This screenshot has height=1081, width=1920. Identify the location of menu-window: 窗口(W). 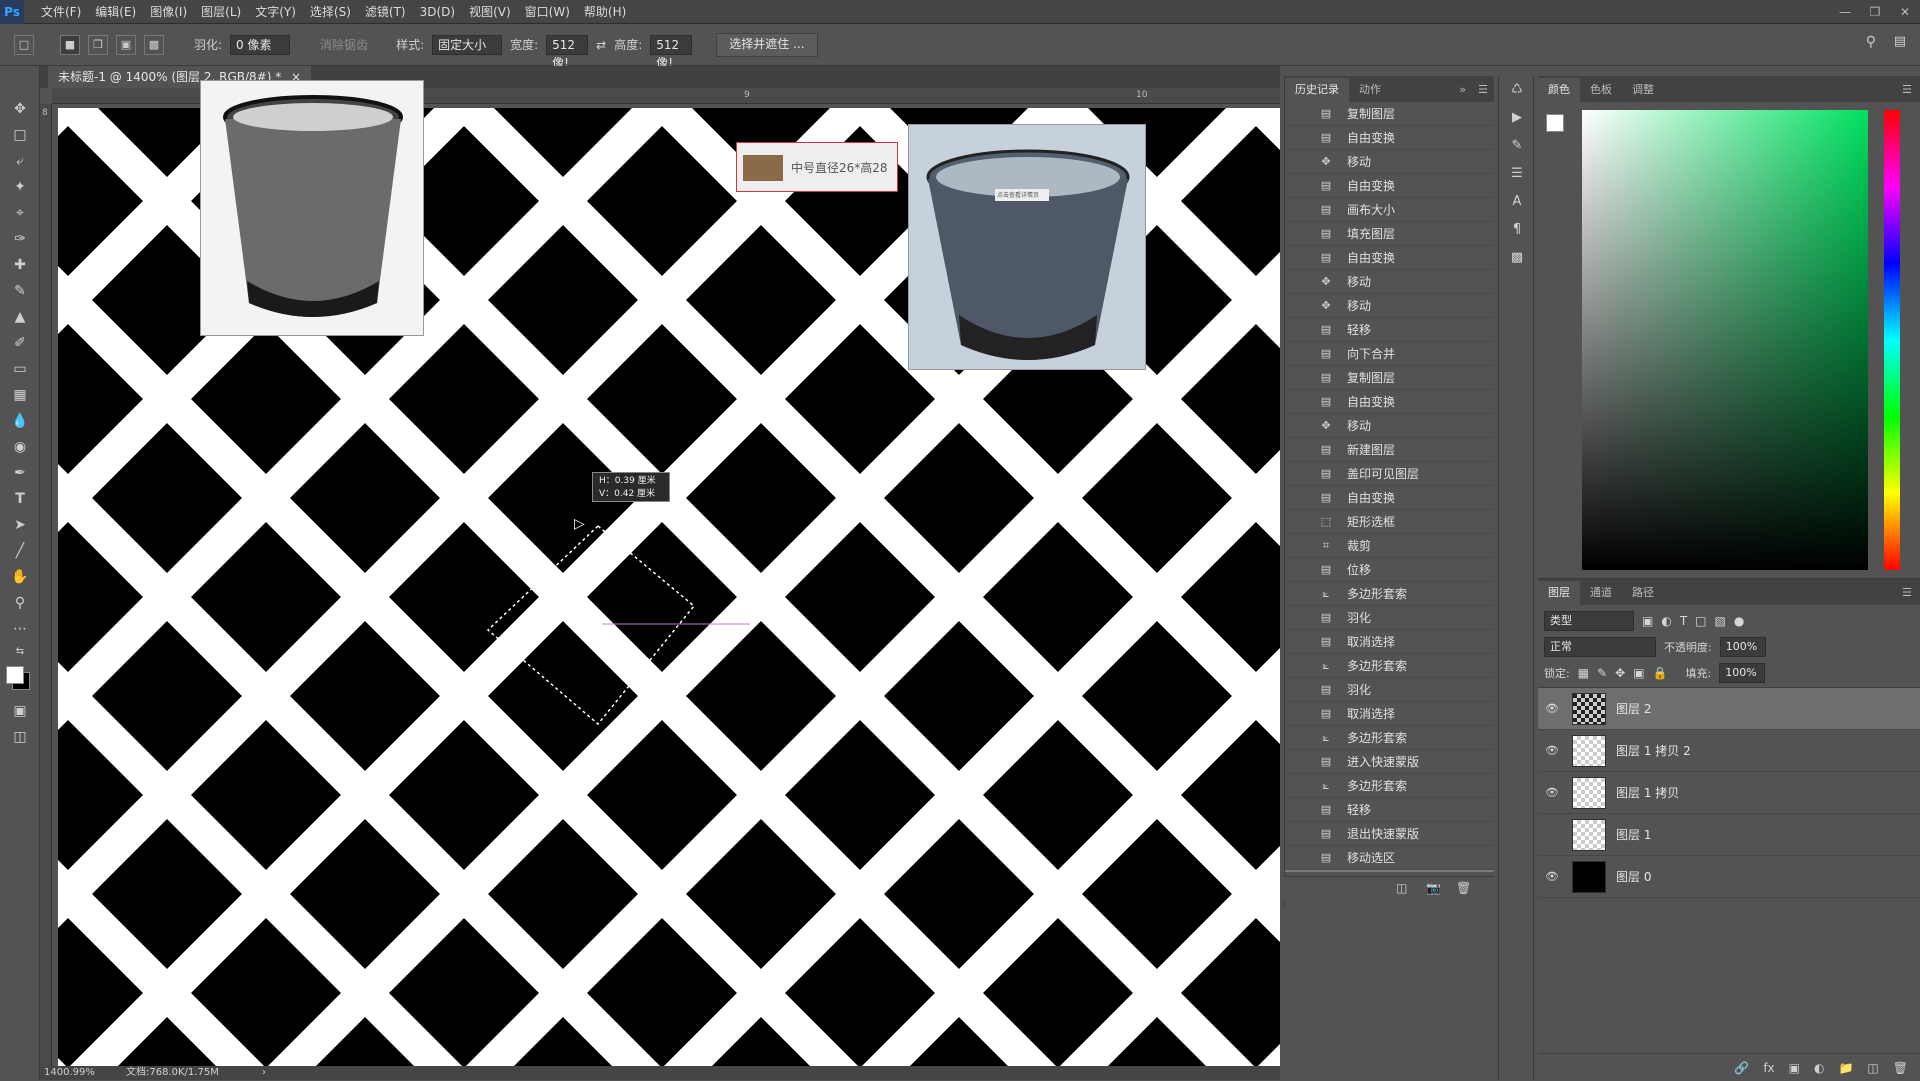
(547, 11).